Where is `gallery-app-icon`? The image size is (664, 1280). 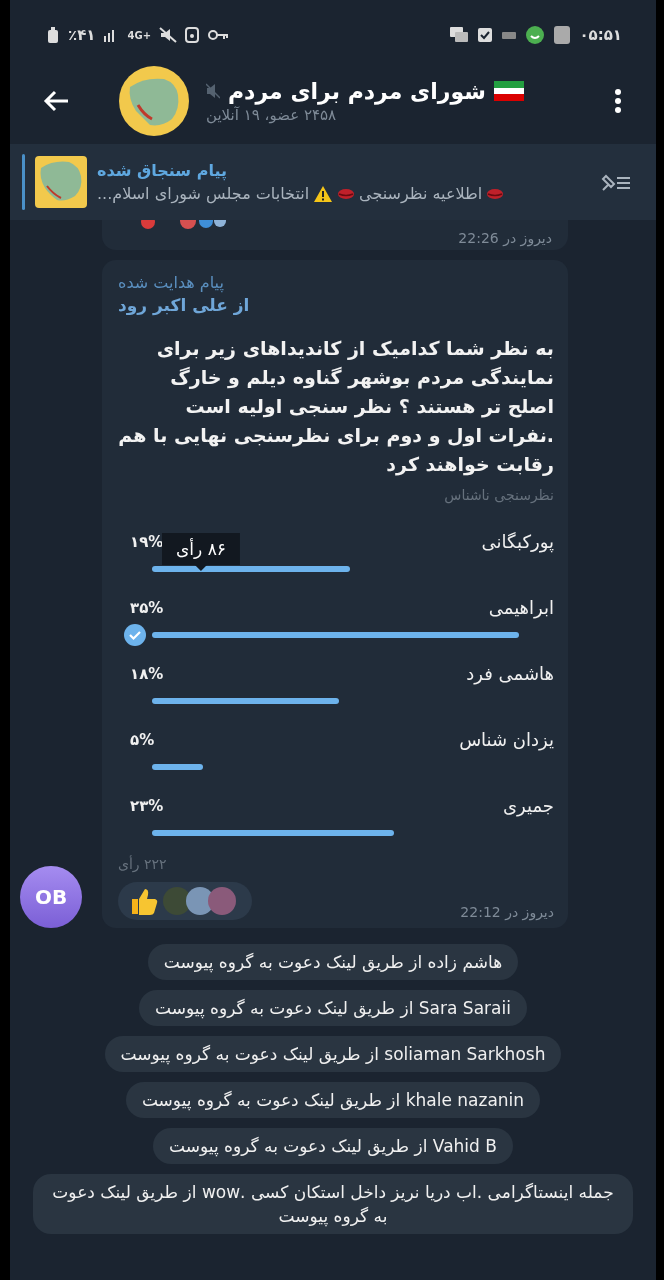 gallery-app-icon is located at coordinates (562, 35).